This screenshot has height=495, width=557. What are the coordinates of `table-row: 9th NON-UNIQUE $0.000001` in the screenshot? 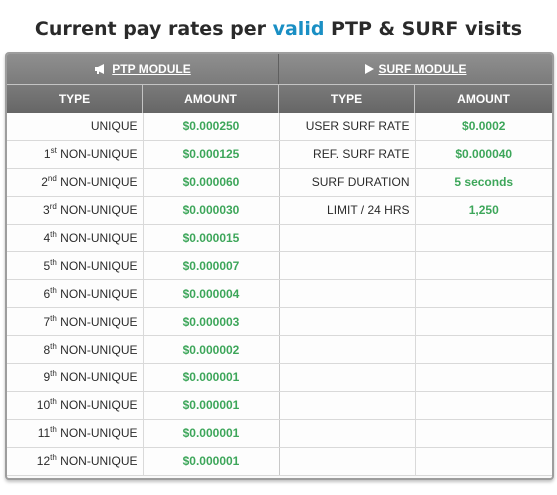 It's located at (279, 377).